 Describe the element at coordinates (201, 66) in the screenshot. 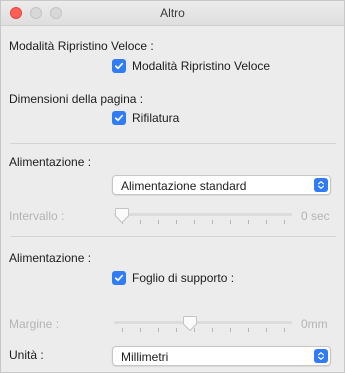

I see `quick-restore-checkbox-label: Modalità Ripristino Veloce` at that location.